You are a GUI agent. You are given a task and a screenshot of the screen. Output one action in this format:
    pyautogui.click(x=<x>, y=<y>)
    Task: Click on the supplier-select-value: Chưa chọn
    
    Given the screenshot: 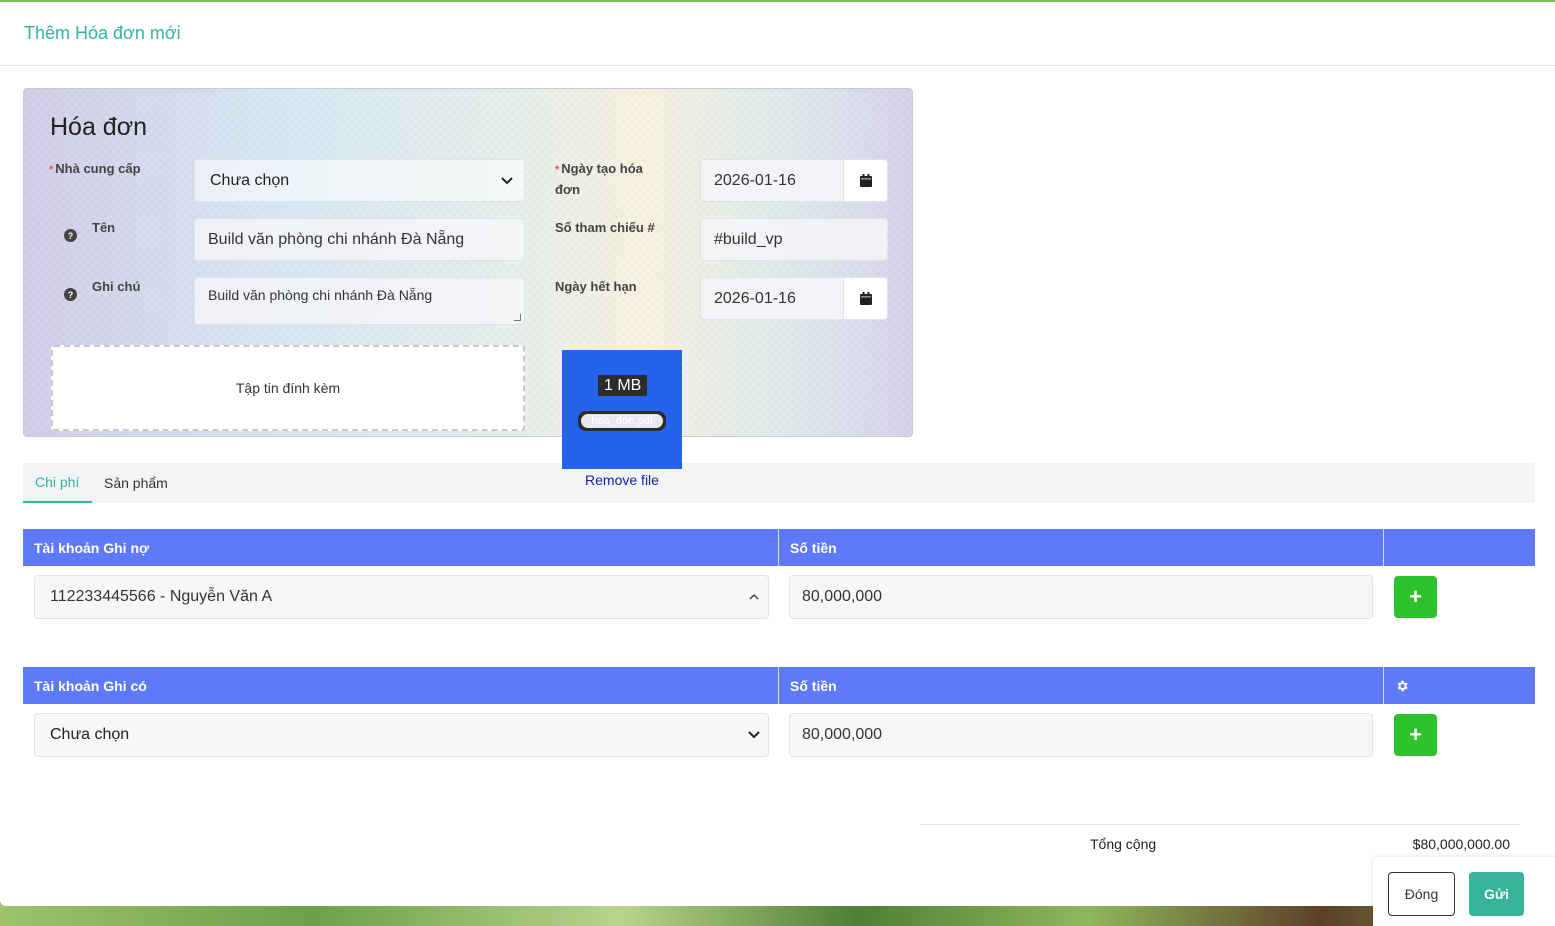 What is the action you would take?
    pyautogui.click(x=250, y=180)
    